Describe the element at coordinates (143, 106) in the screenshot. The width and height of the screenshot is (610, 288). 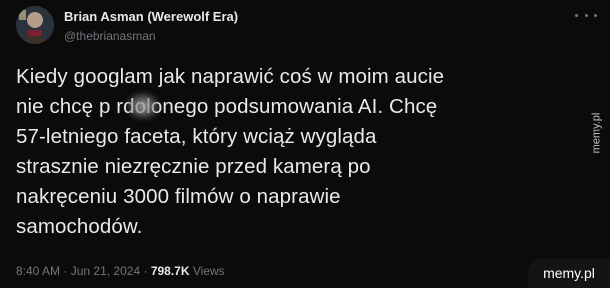
I see `censor-blur` at that location.